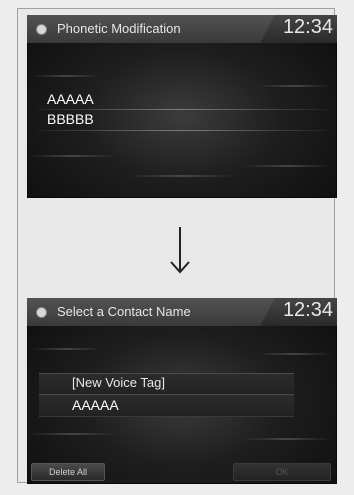 Image resolution: width=354 pixels, height=495 pixels. I want to click on list-item: BBBBB, so click(70, 119).